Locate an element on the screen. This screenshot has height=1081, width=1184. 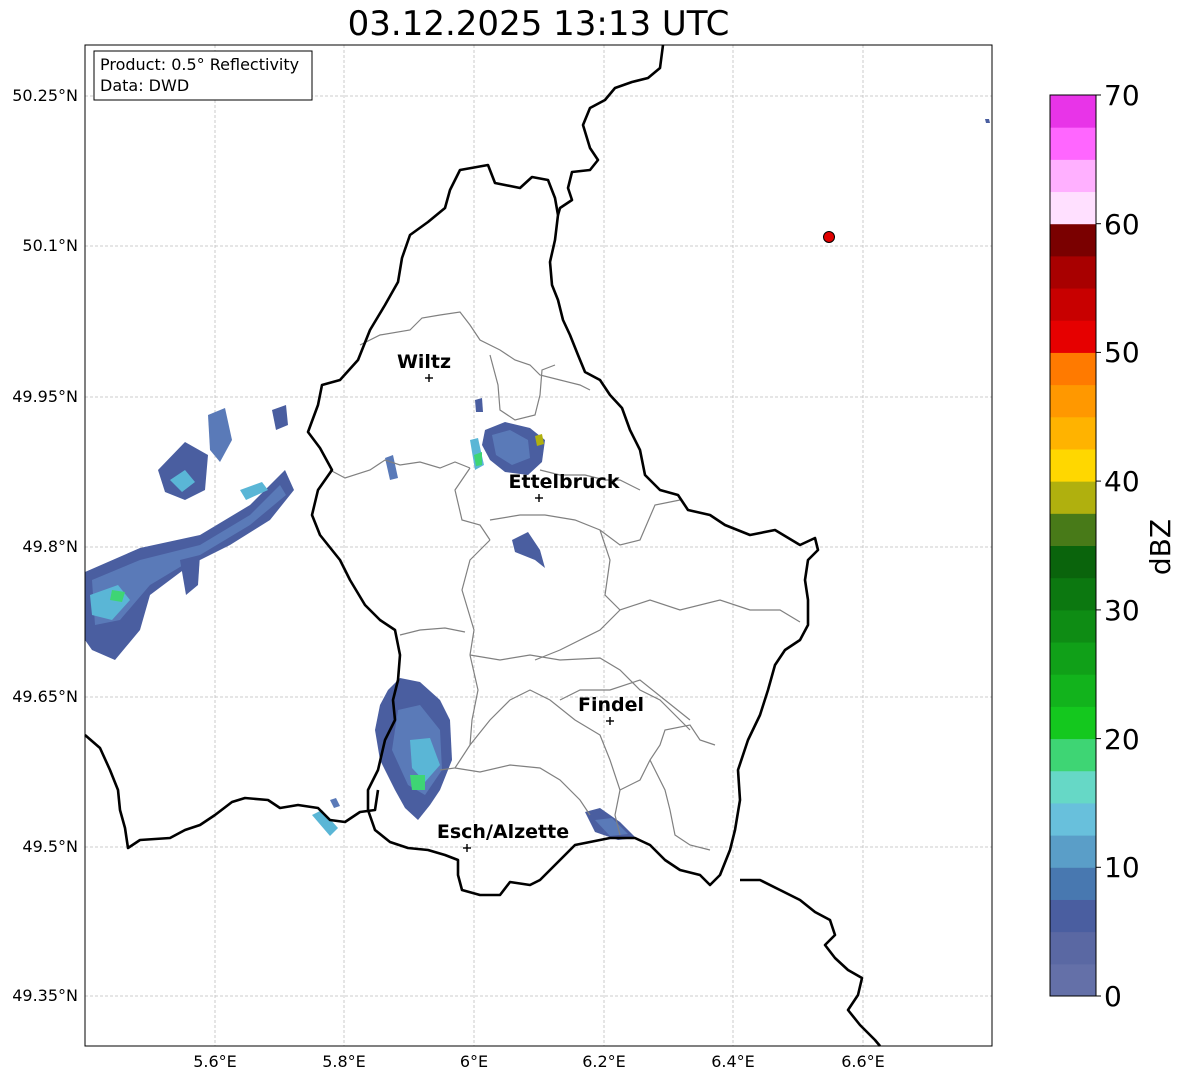
lat-tick-6: 49.35°N is located at coordinates (45, 995).